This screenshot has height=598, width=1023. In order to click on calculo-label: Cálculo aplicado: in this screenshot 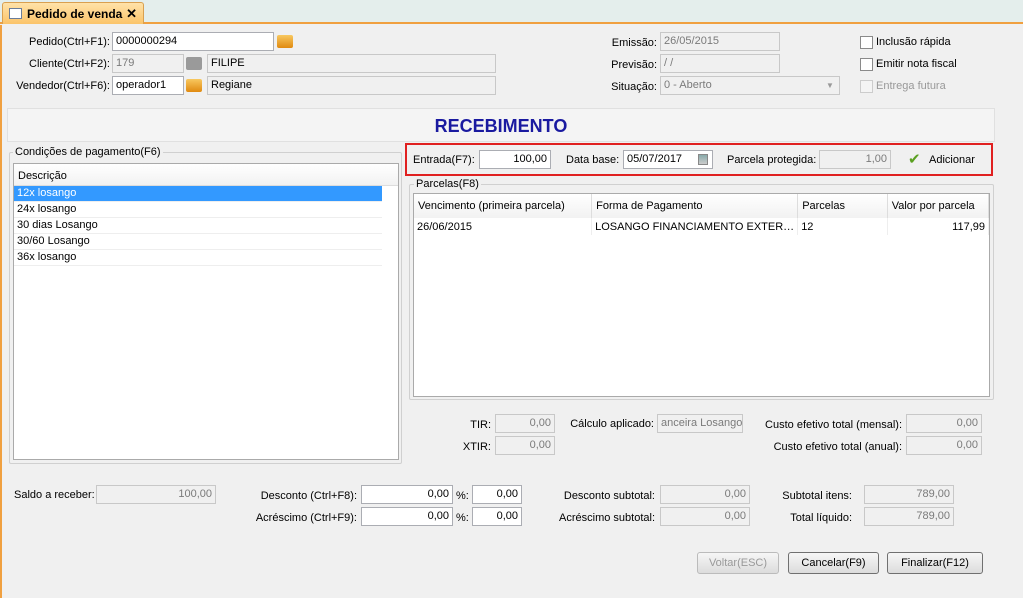, I will do `click(612, 424)`.